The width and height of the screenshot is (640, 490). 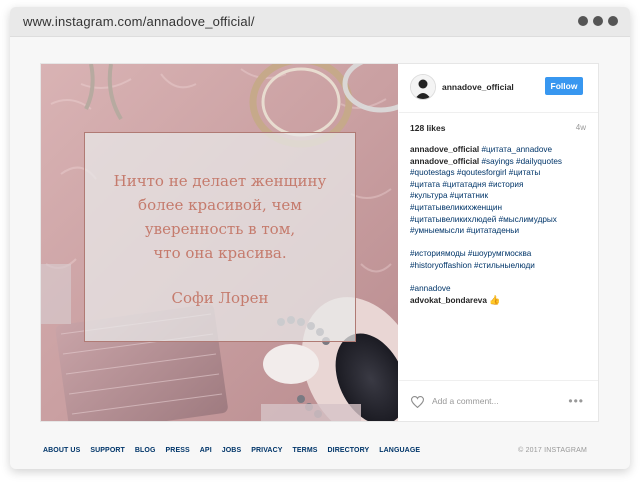 I want to click on footer-link-jobs: JOBS, so click(x=231, y=450).